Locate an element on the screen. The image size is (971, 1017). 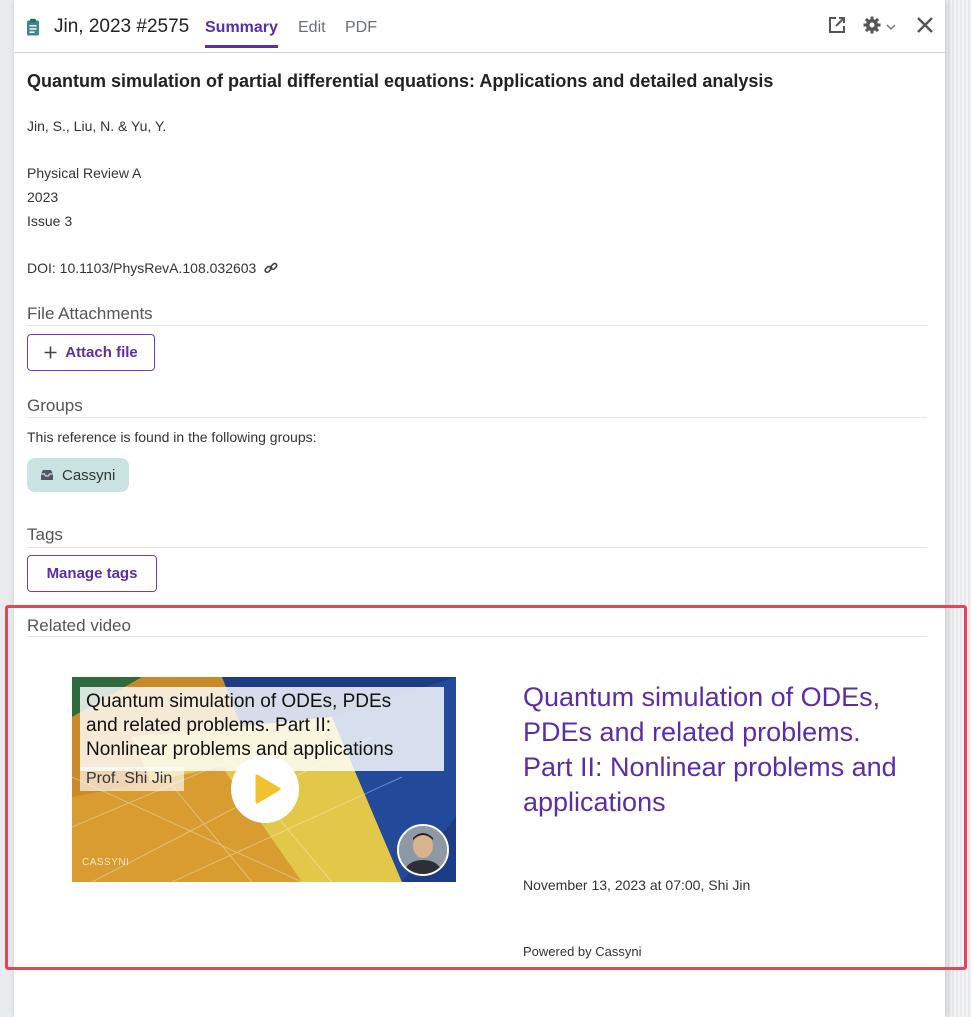
attach-file-label: Attach file is located at coordinates (101, 352).